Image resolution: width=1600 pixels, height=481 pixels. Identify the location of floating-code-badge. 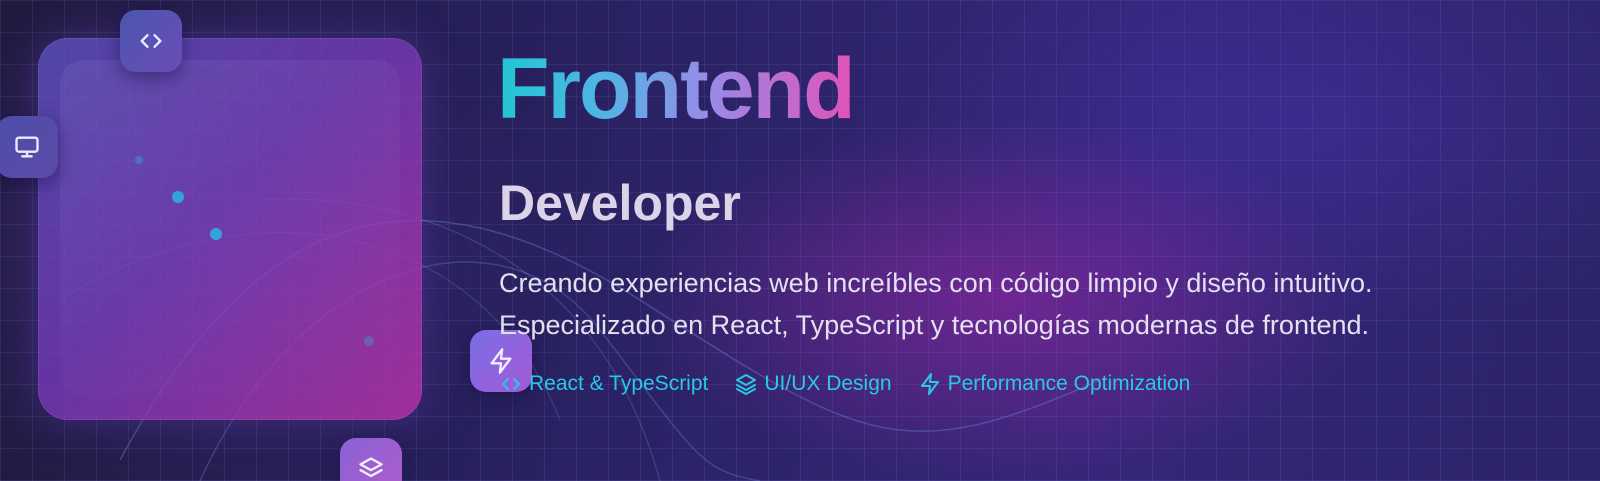
(151, 41).